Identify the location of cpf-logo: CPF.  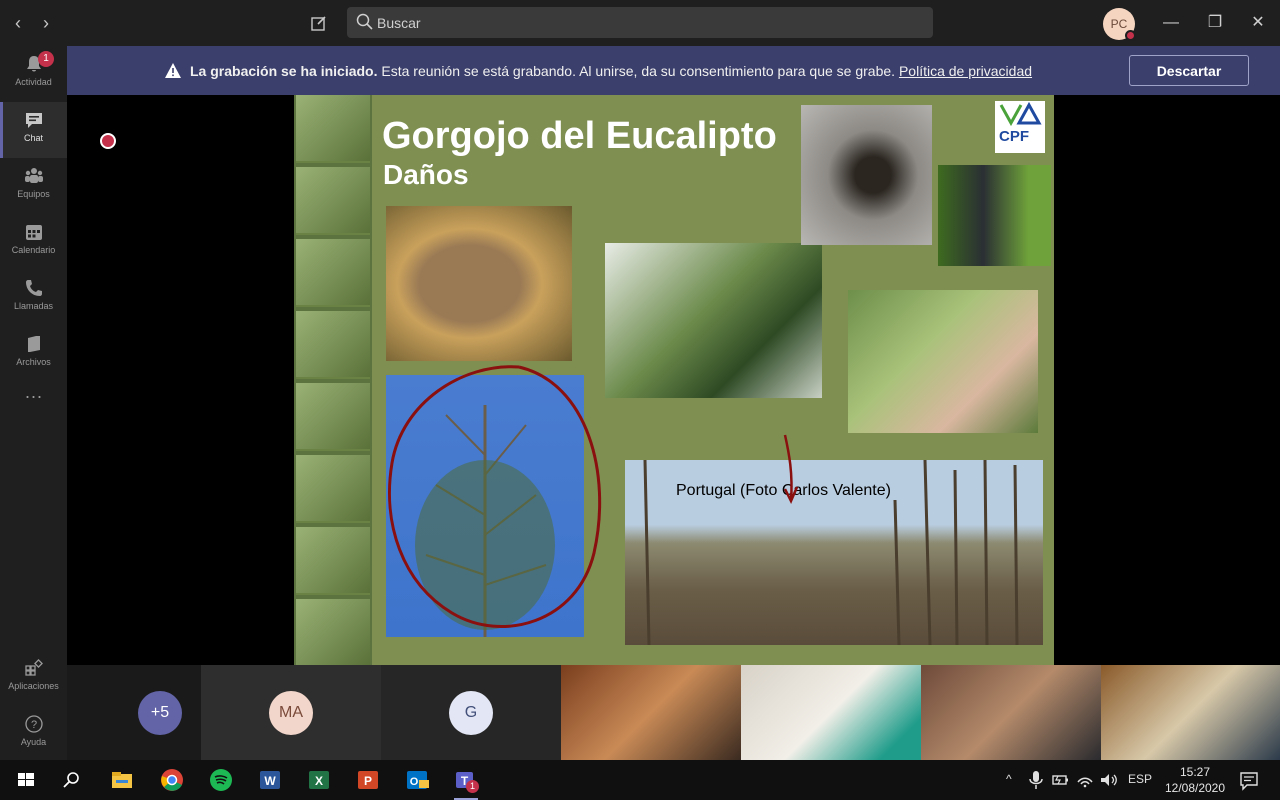
(1020, 127).